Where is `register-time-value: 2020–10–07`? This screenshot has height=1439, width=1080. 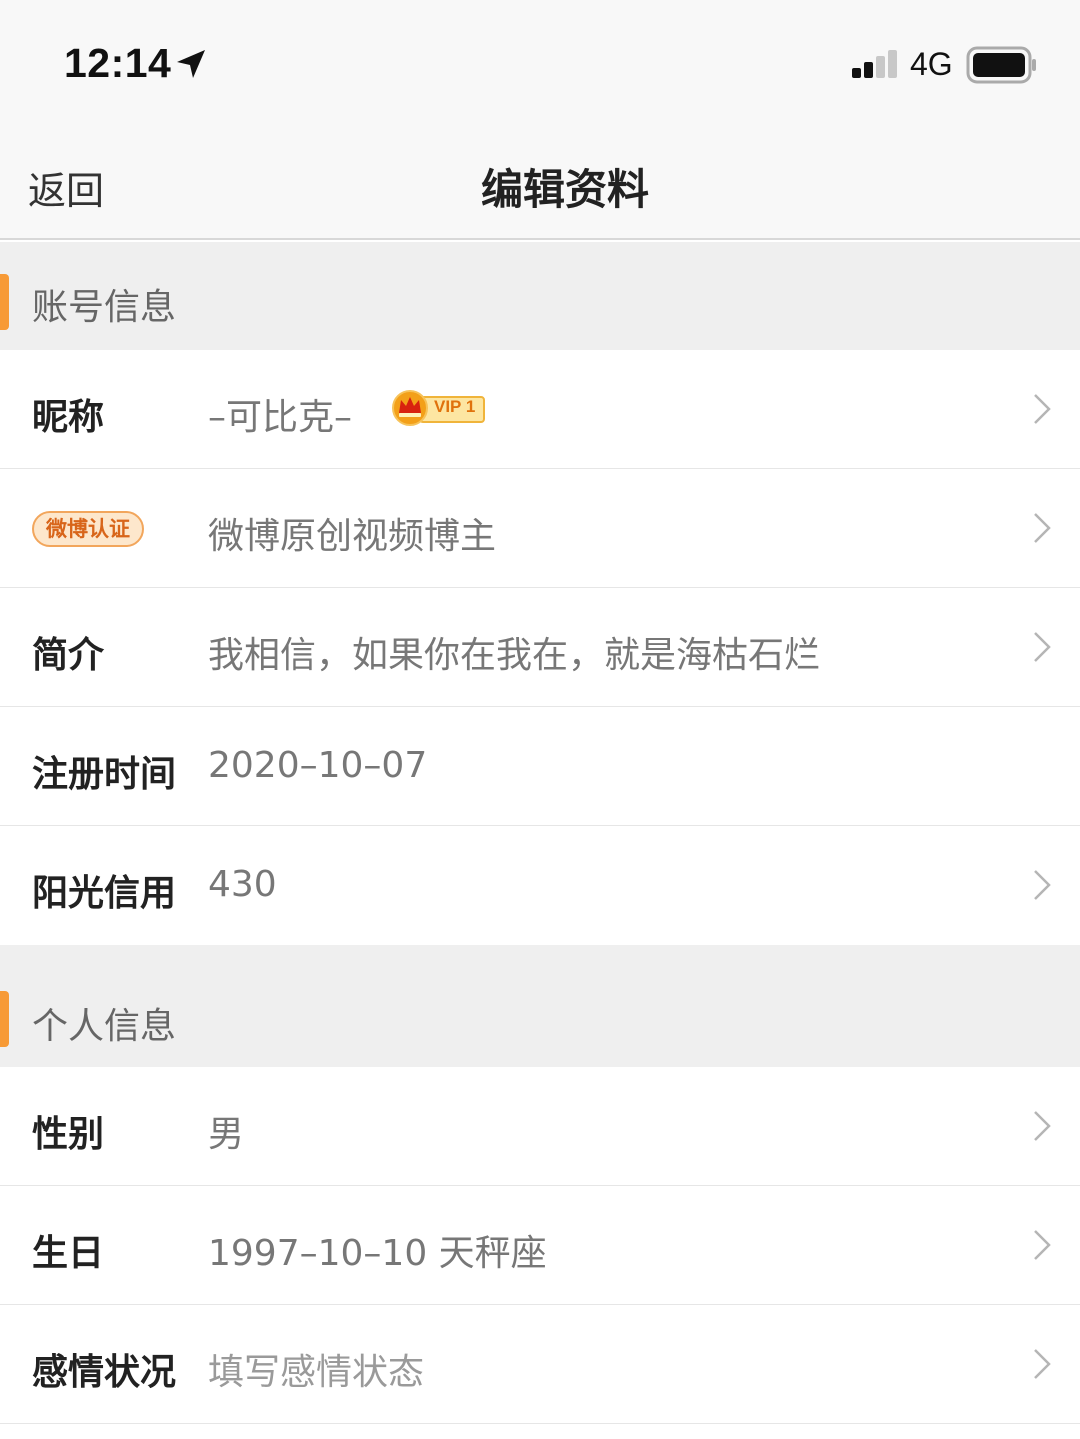 register-time-value: 2020–10–07 is located at coordinates (318, 765).